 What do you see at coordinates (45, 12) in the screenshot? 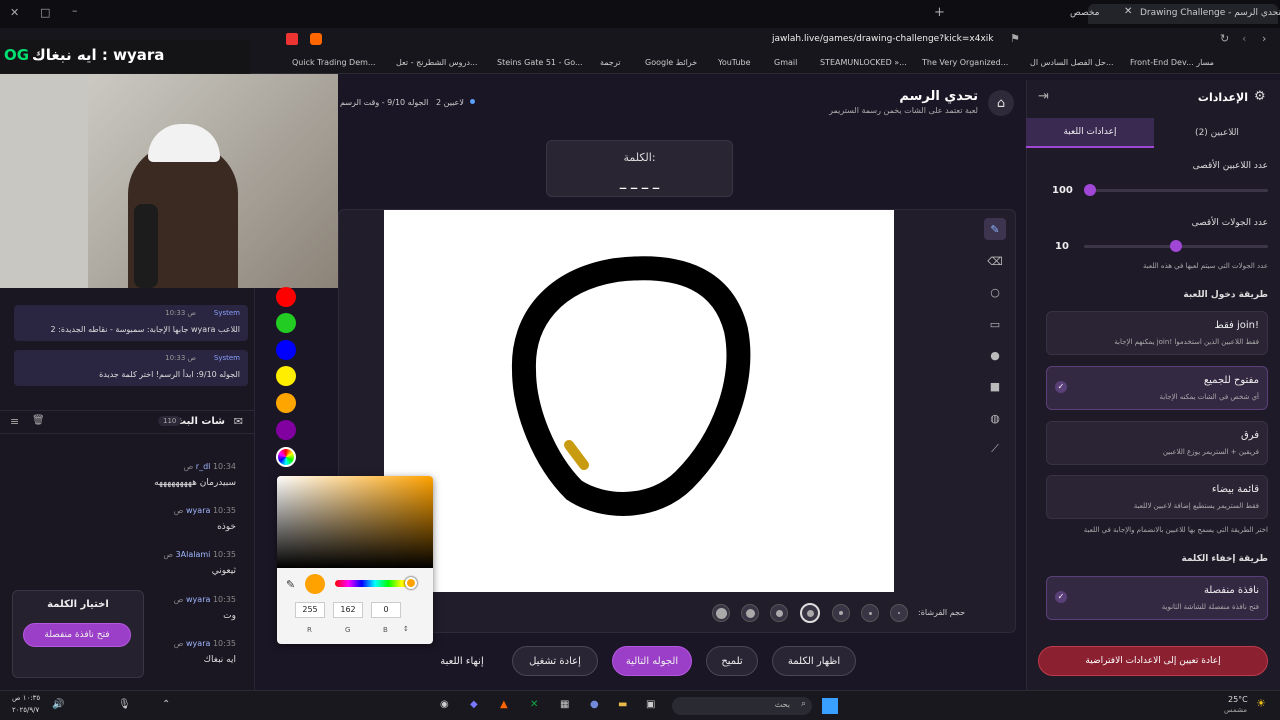
I see `maximize-icon: □` at bounding box center [45, 12].